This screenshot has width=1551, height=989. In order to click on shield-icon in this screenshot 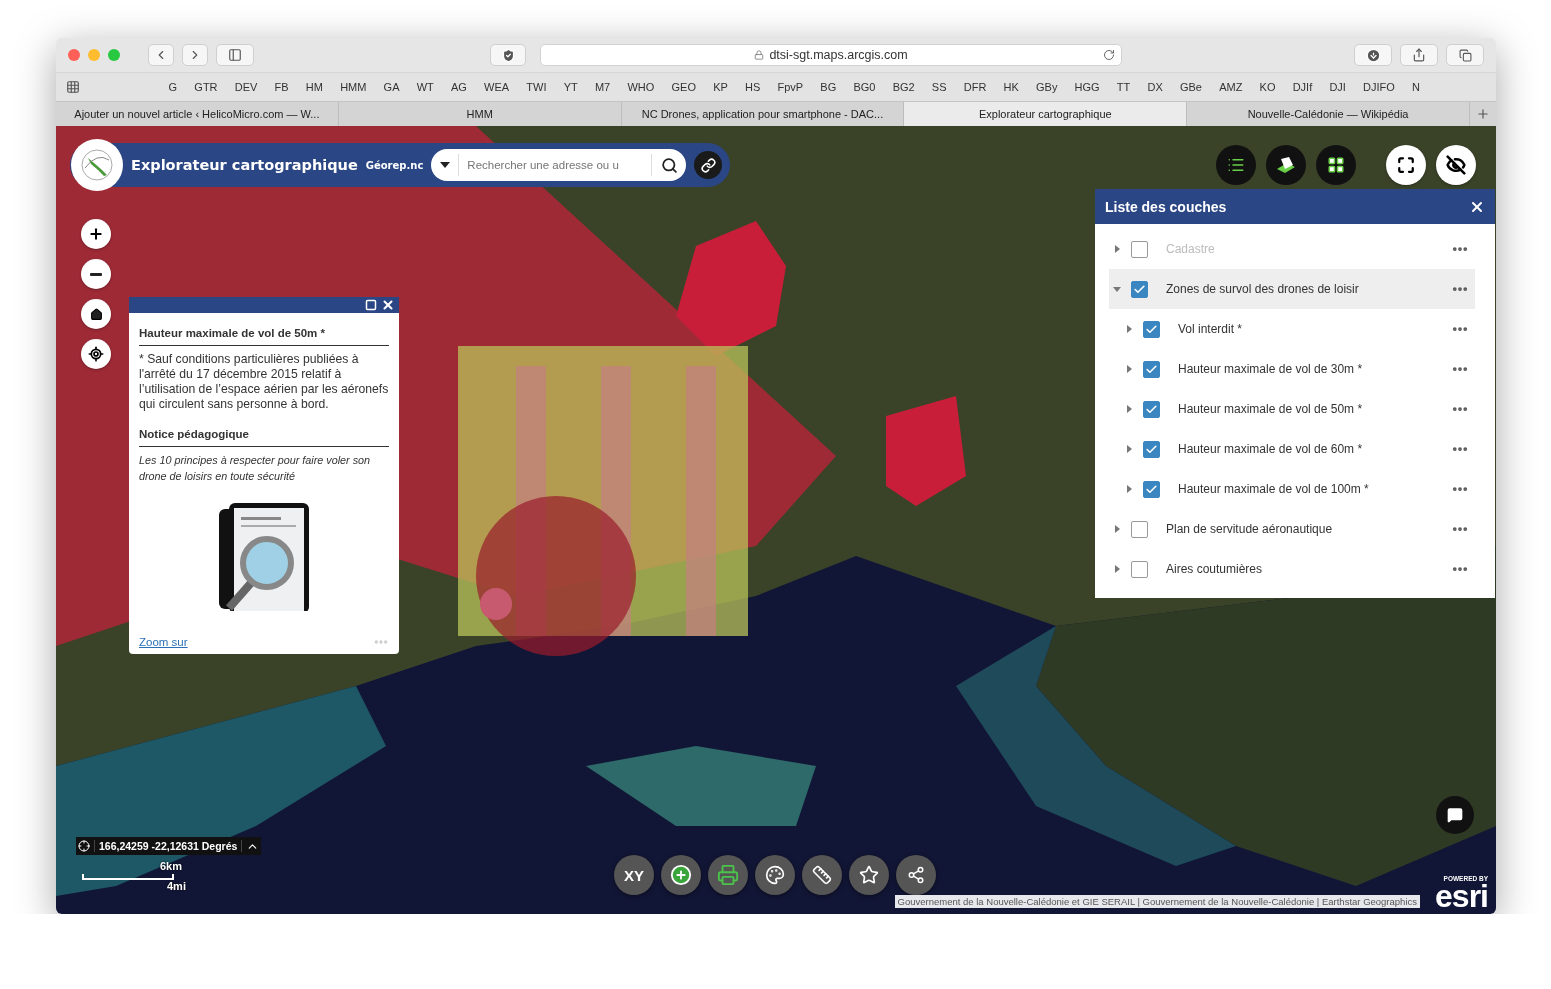, I will do `click(508, 55)`.